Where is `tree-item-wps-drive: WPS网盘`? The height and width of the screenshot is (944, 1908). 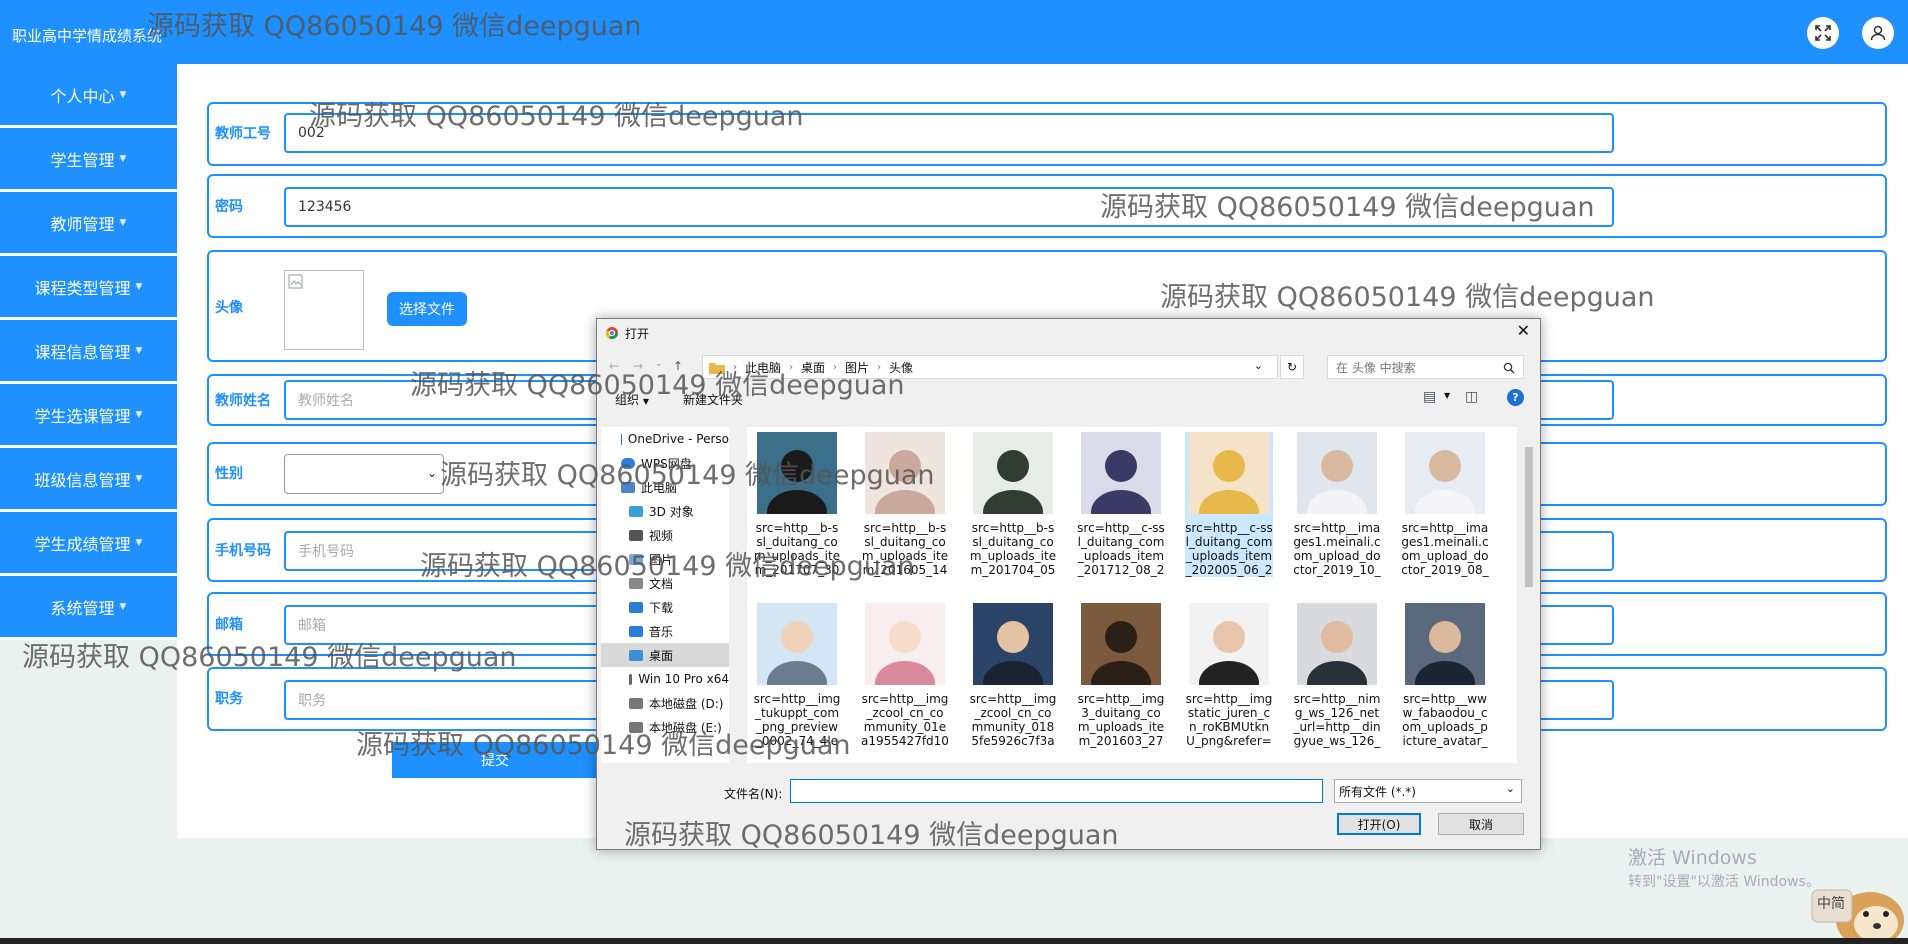 tree-item-wps-drive: WPS网盘 is located at coordinates (665, 463).